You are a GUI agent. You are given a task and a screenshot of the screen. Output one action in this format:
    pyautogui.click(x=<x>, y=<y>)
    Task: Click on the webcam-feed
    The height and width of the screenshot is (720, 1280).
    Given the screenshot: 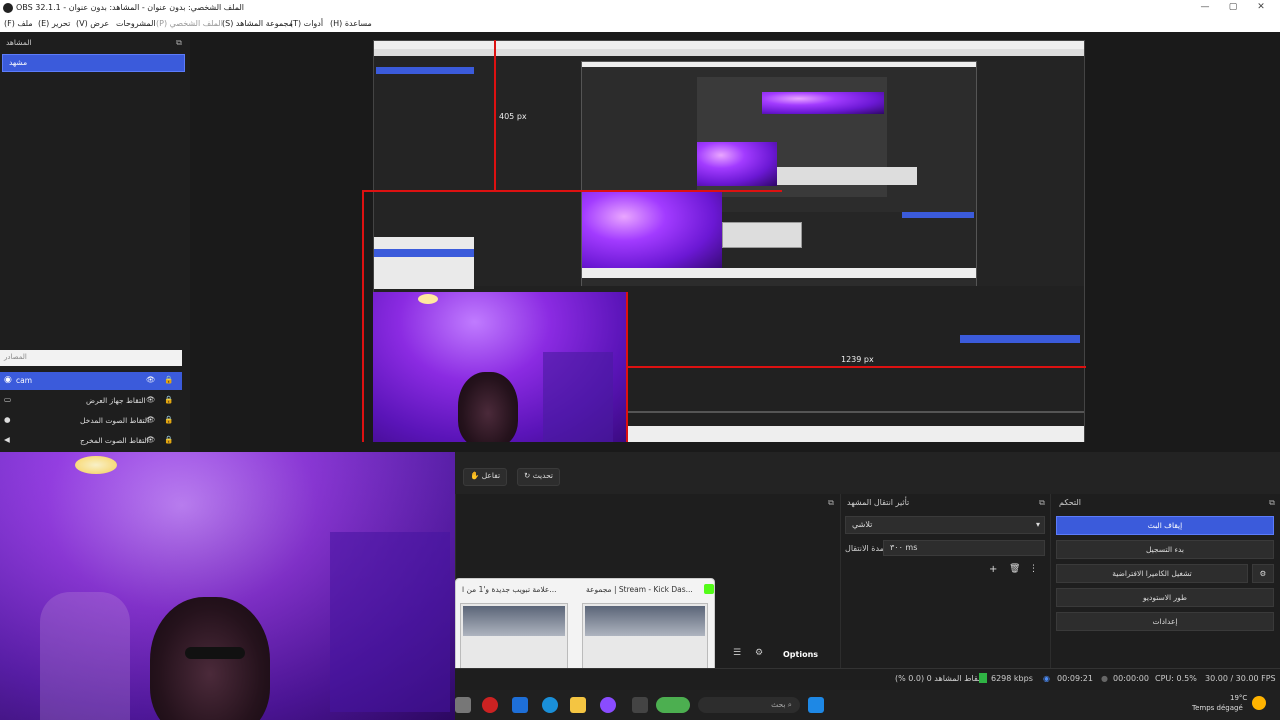 What is the action you would take?
    pyautogui.click(x=227, y=586)
    